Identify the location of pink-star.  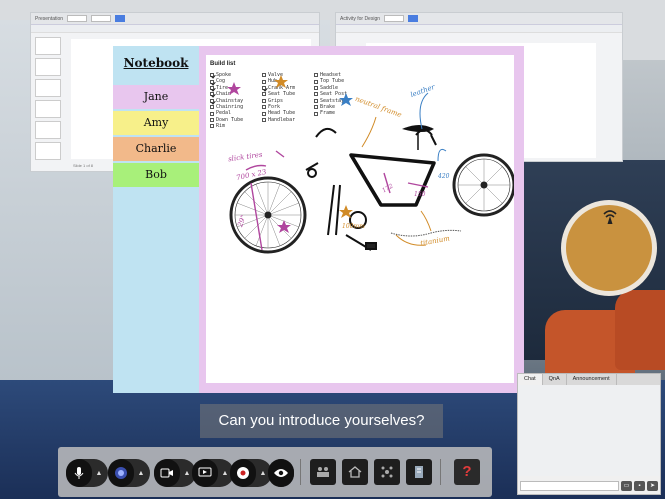
(234, 88).